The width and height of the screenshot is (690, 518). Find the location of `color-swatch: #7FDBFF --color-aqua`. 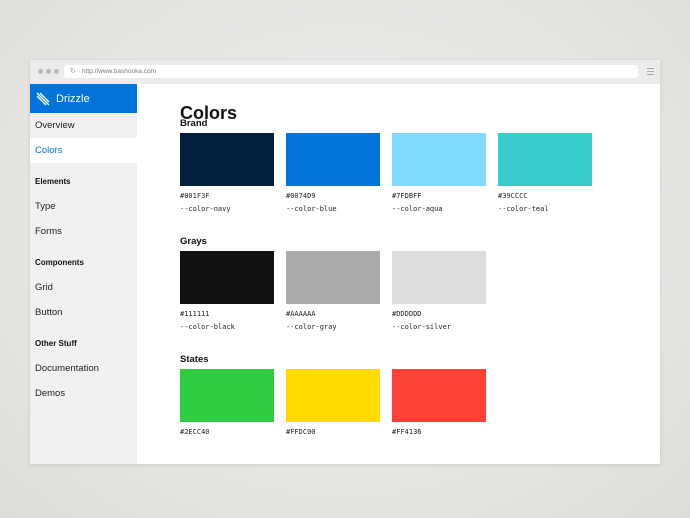

color-swatch: #7FDBFF --color-aqua is located at coordinates (439, 173).